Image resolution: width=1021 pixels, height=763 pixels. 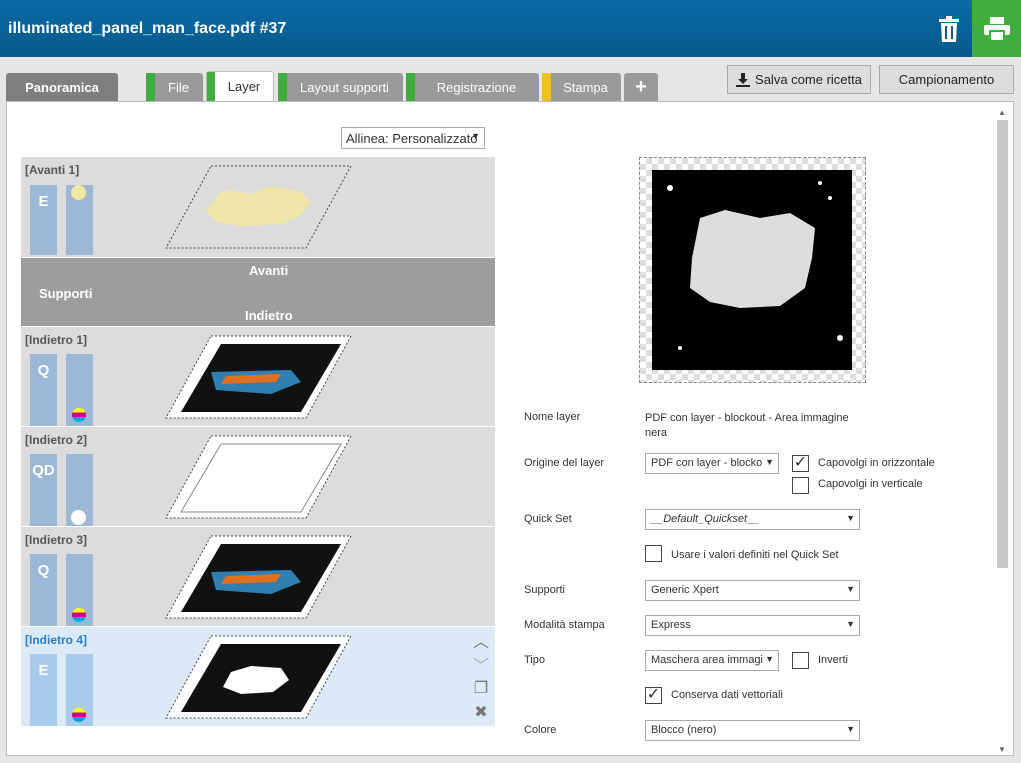 What do you see at coordinates (78, 517) in the screenshot?
I see `white-dot-icon` at bounding box center [78, 517].